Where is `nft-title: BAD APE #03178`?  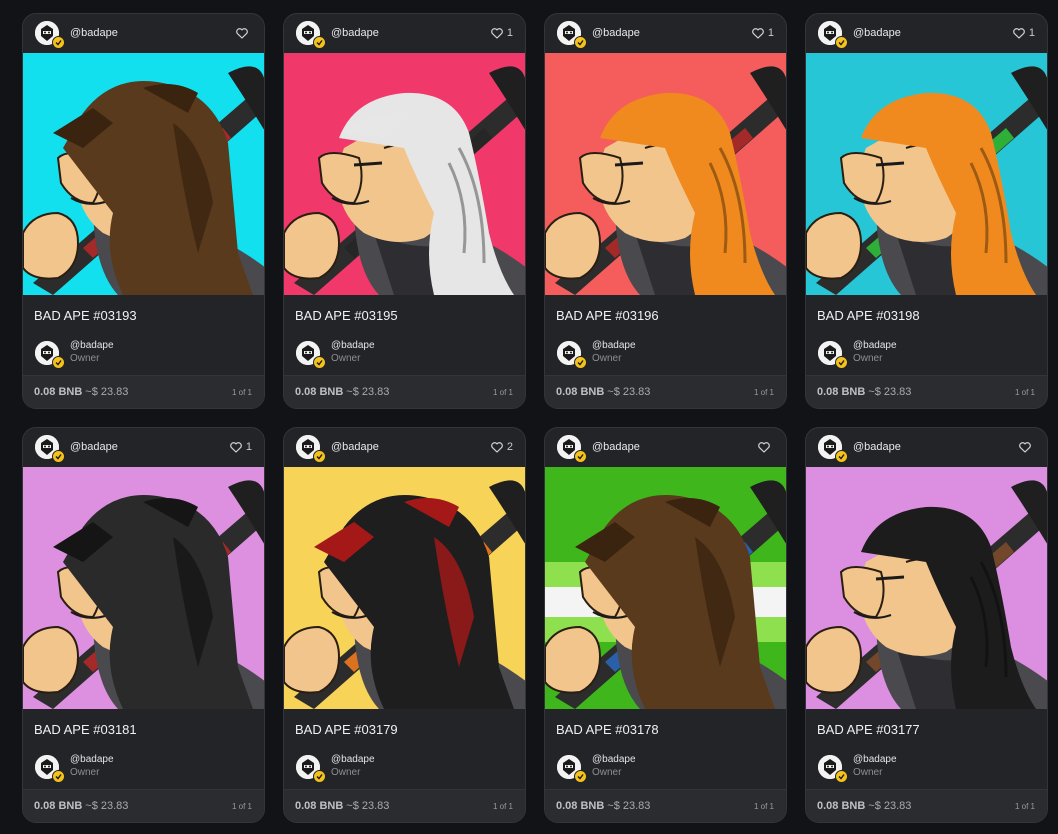
nft-title: BAD APE #03178 is located at coordinates (607, 729).